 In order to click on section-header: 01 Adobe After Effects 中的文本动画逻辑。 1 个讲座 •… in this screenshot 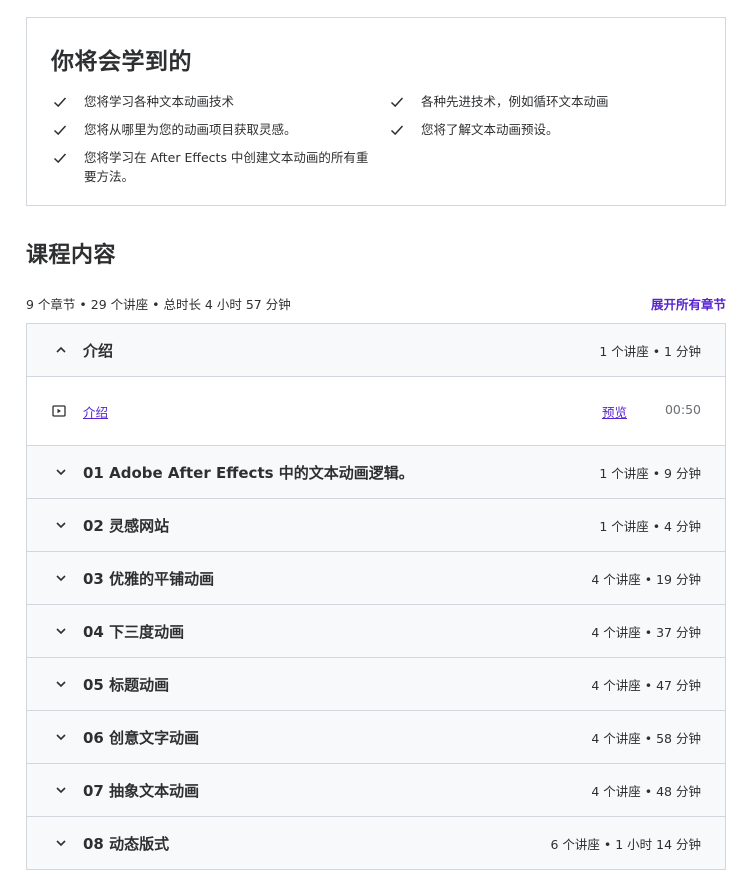, I will do `click(376, 472)`.